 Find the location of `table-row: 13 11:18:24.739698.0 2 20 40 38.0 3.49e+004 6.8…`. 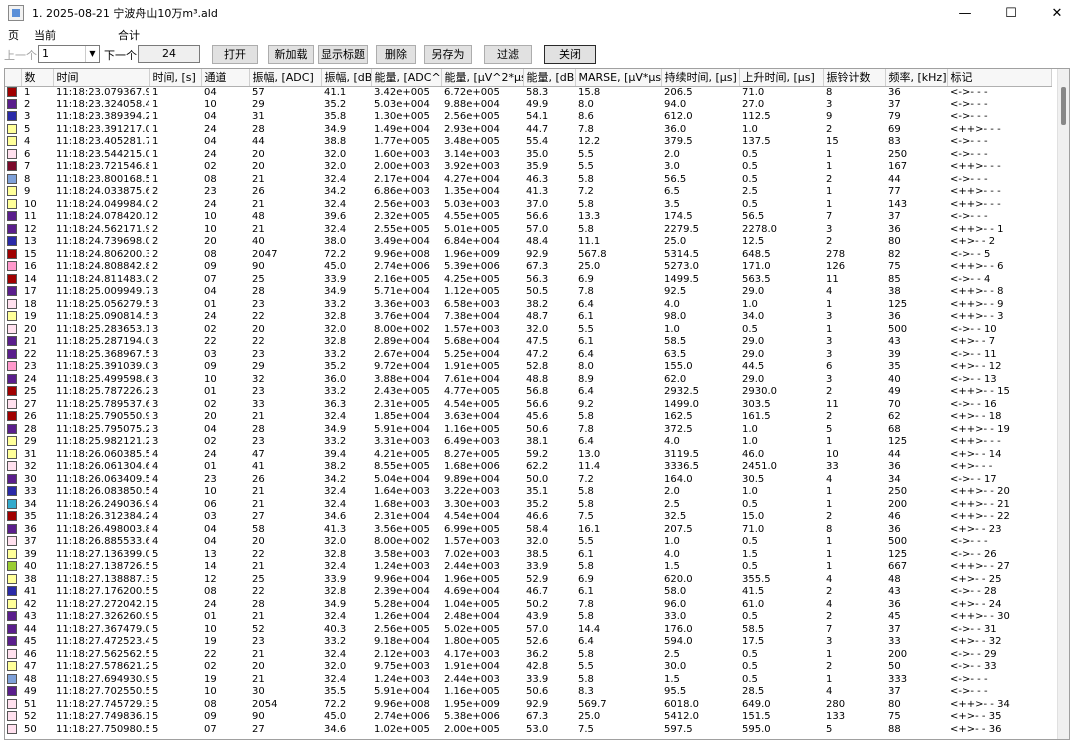

table-row: 13 11:18:24.739698.0 2 20 40 38.0 3.49e+004 6.8… is located at coordinates (528, 242).